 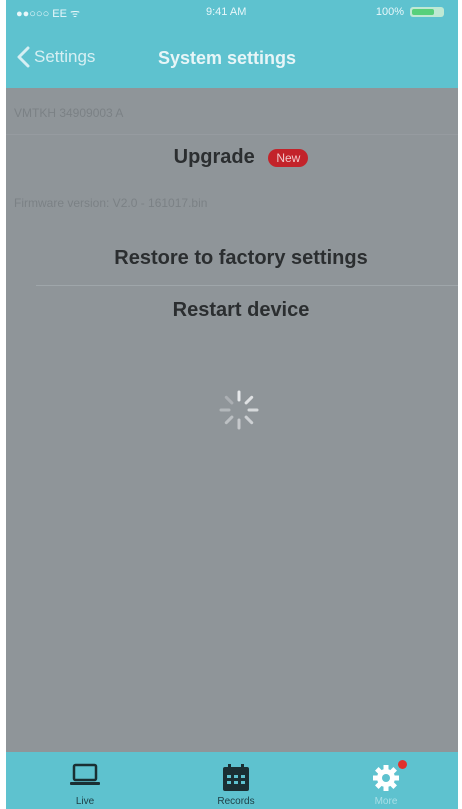 I want to click on firmware-version-row: Firmware version: V2.0 - 161017.bin, so click(x=111, y=203).